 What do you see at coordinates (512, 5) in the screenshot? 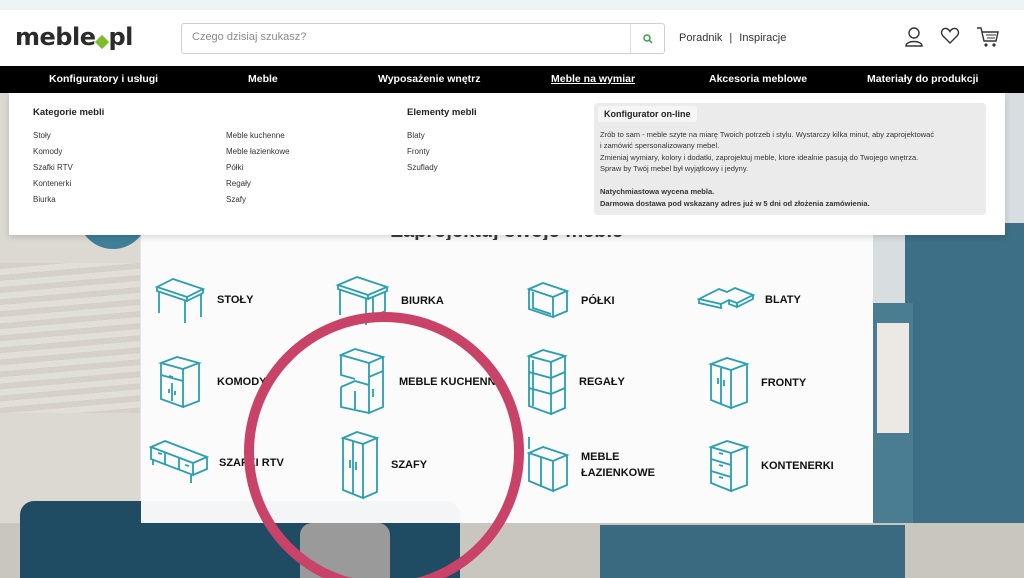
I see `top-strip` at bounding box center [512, 5].